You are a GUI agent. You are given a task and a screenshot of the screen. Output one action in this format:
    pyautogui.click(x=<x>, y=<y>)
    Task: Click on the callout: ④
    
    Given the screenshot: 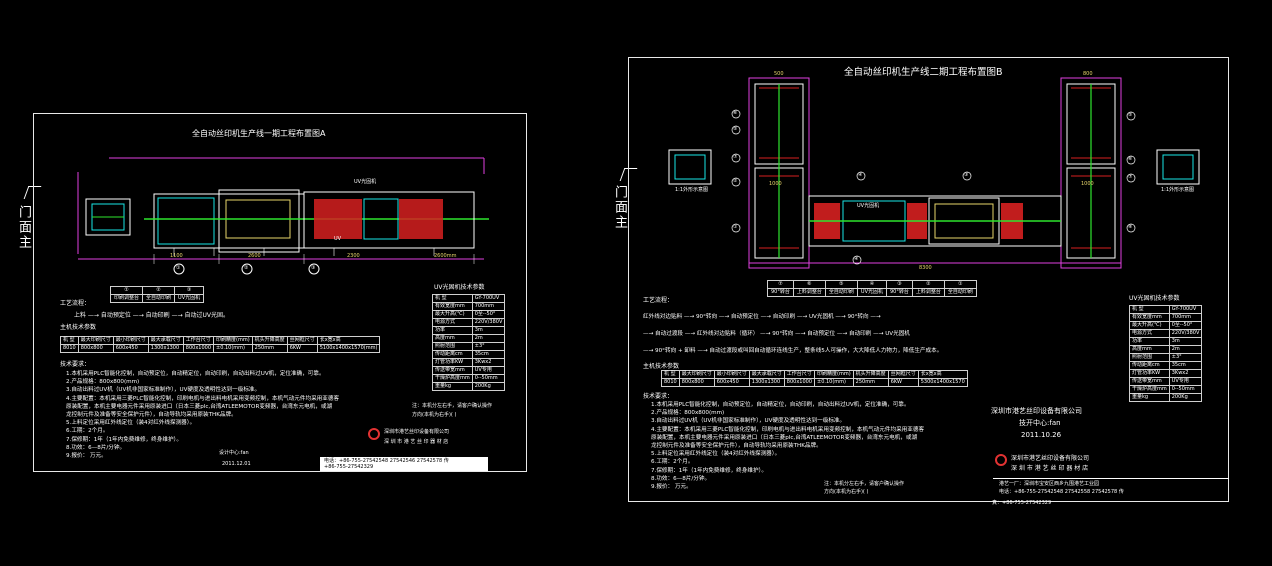 What is the action you would take?
    pyautogui.click(x=860, y=175)
    